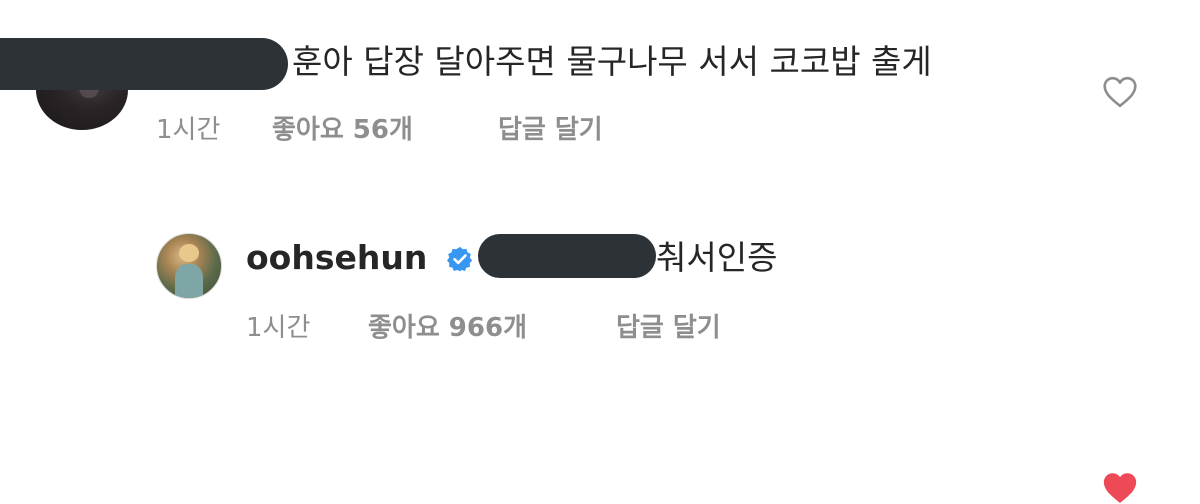 The image size is (1200, 504). What do you see at coordinates (385, 130) in the screenshot?
I see `likes-count-link: 좋아요 56개` at bounding box center [385, 130].